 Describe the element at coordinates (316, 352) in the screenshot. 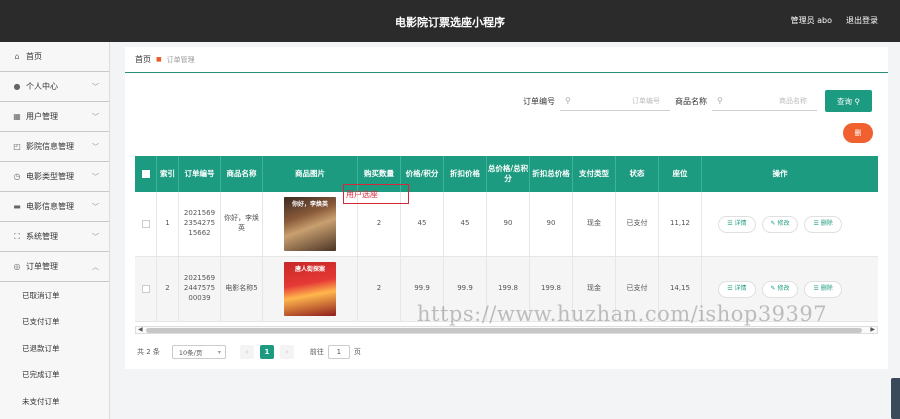

I see `goto-label: 前往` at that location.